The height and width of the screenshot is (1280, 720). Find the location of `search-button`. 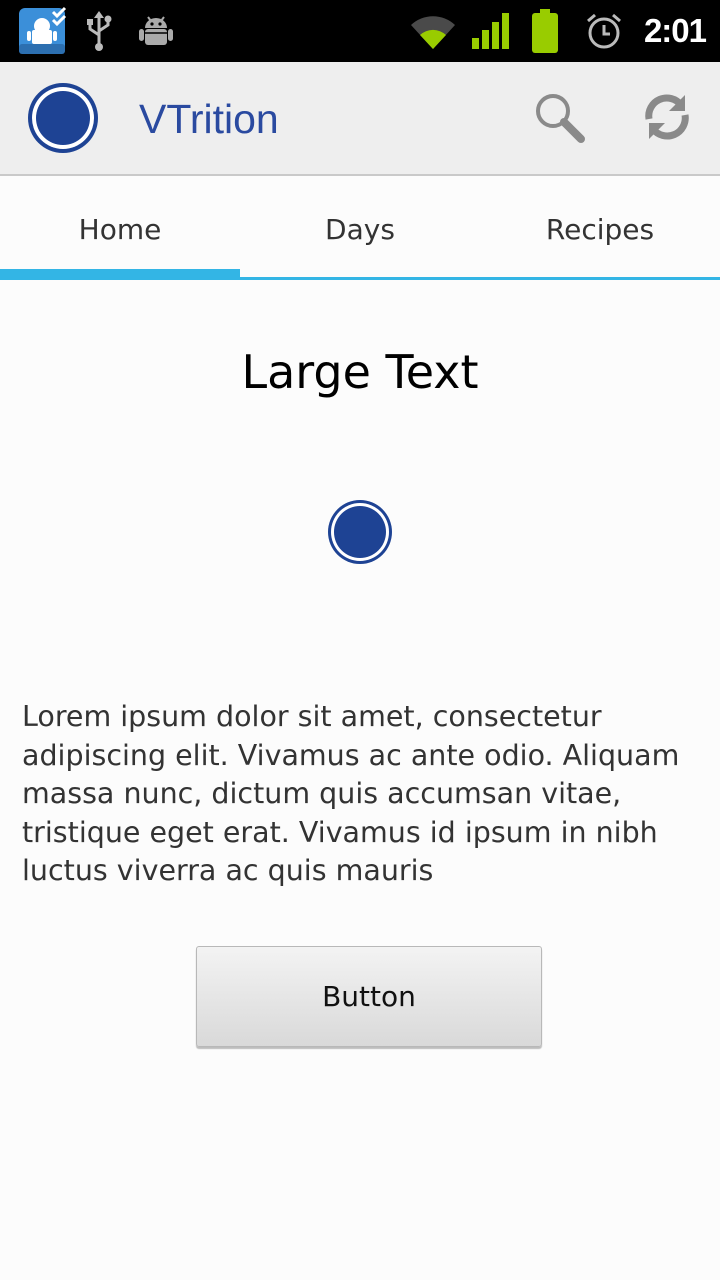

search-button is located at coordinates (559, 119).